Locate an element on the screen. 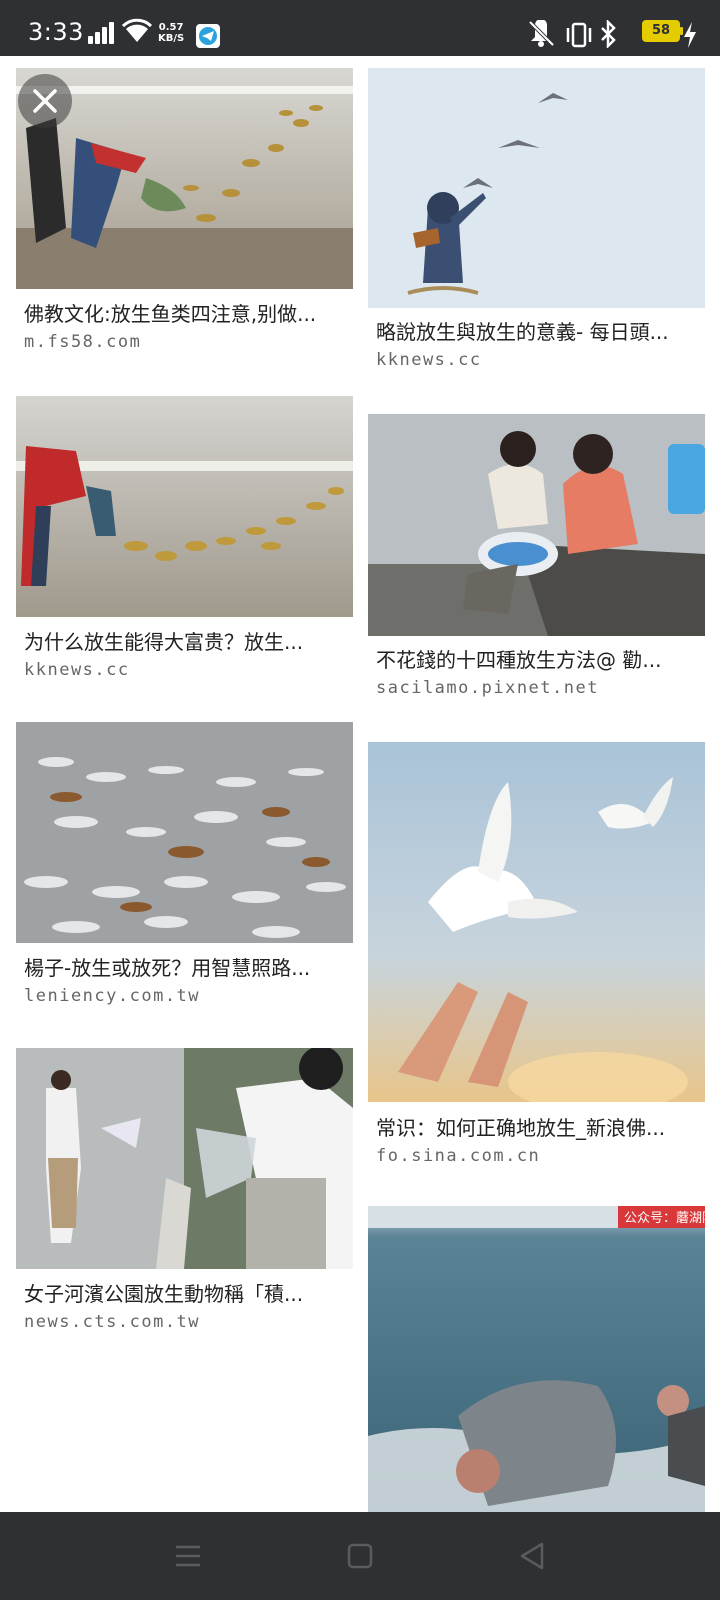 This screenshot has height=1600, width=720. close-icon is located at coordinates (45, 101).